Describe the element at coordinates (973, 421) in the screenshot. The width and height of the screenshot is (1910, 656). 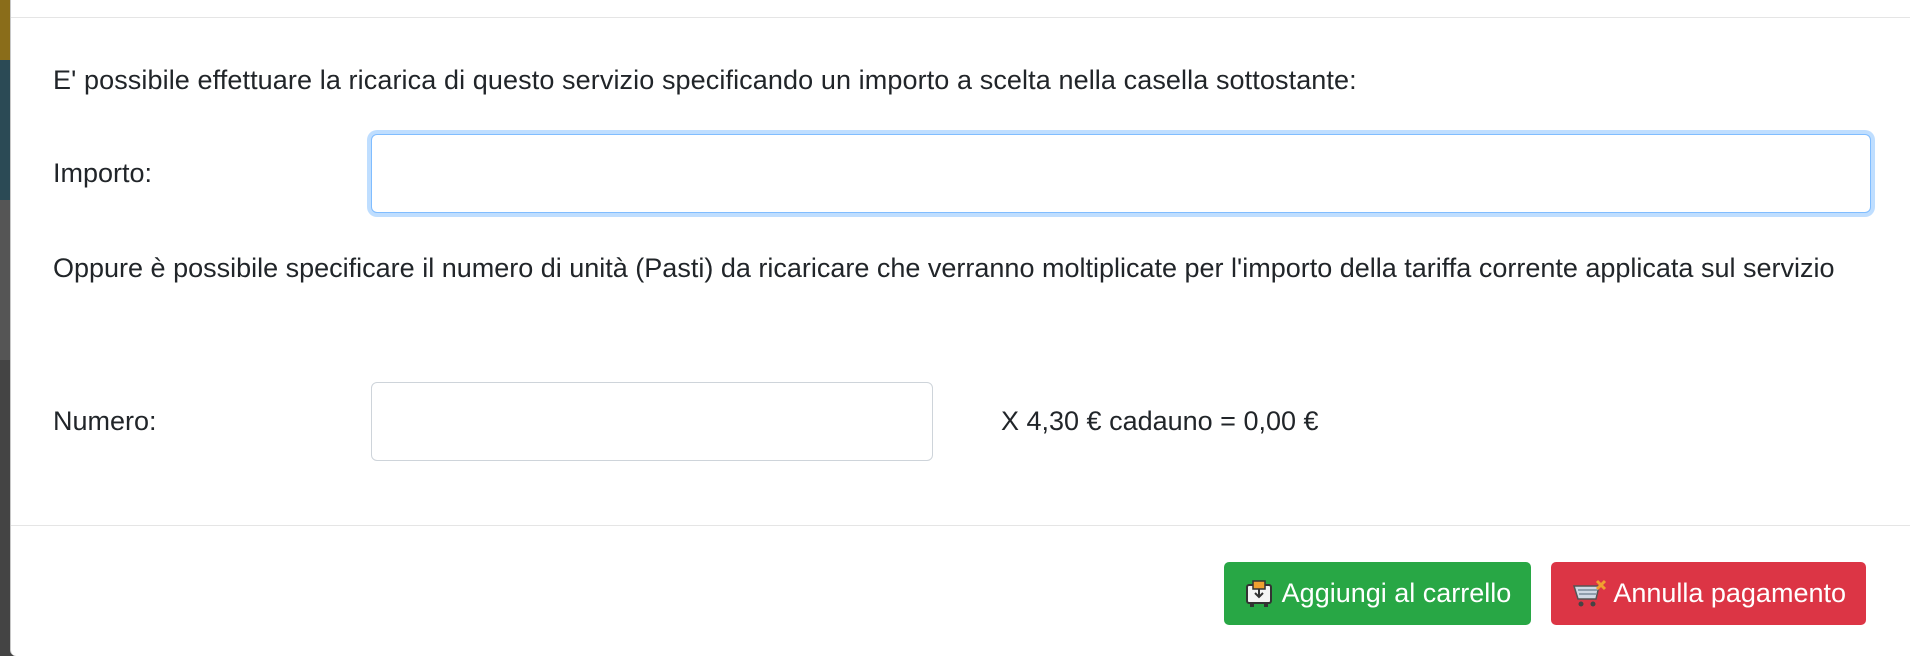
I see `numero-row: Numero: X 4,30 € cadauno = 0,00 €` at that location.